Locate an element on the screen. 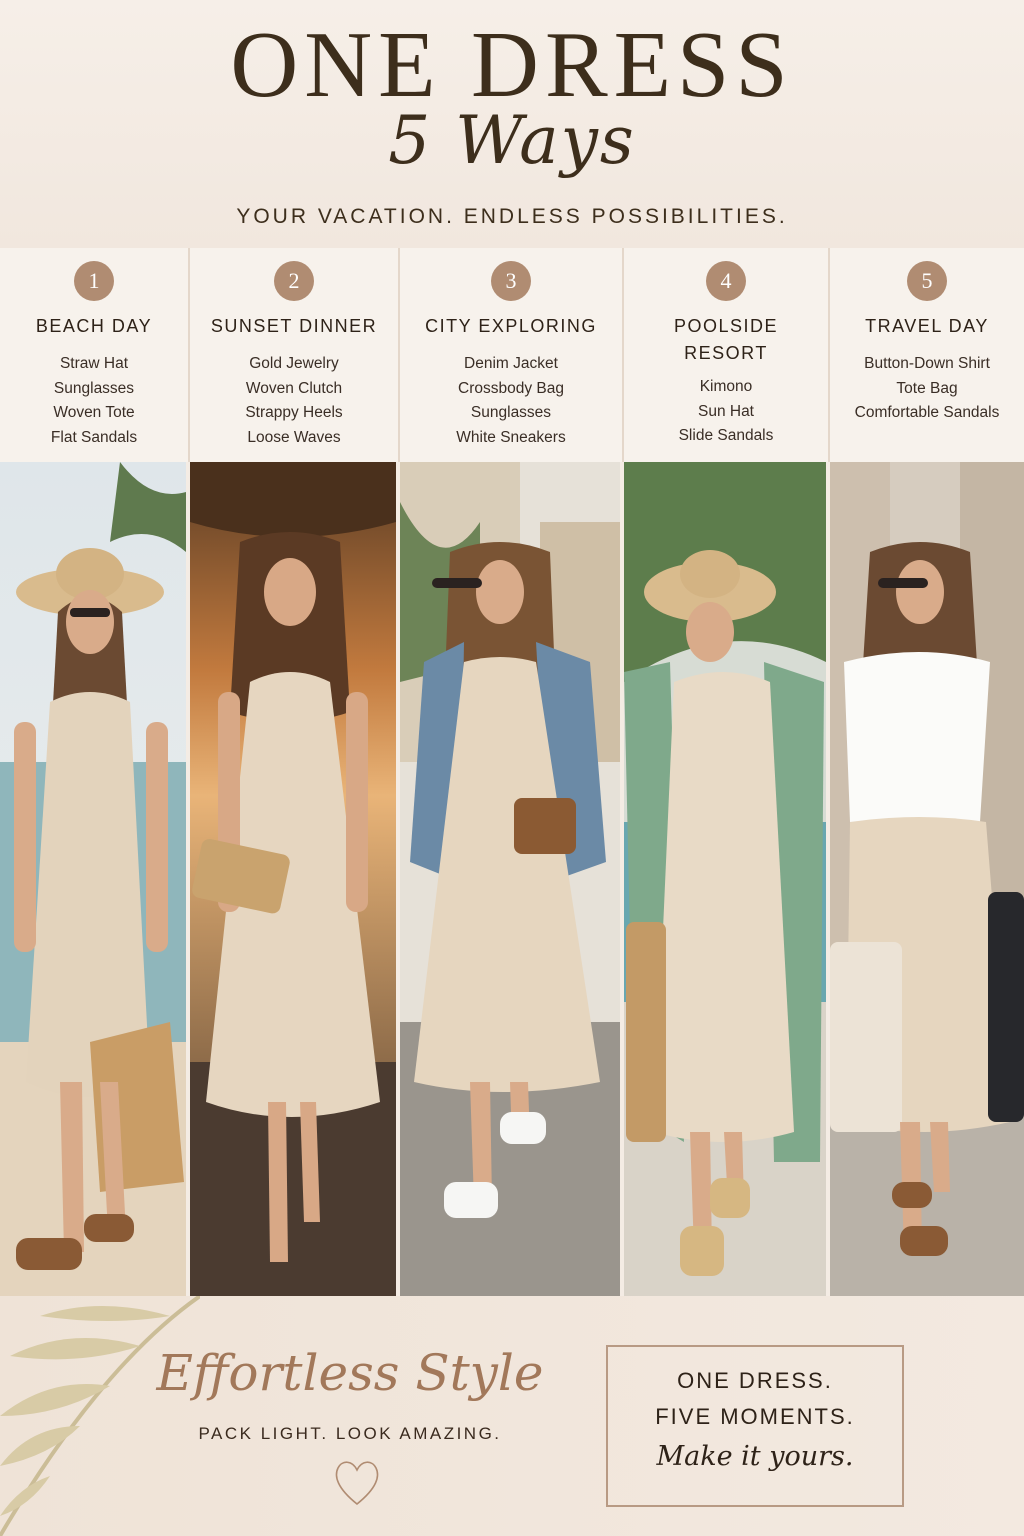 The height and width of the screenshot is (1536, 1024). slogan-line-2: FIVE MOMENTS. is located at coordinates (755, 1416).